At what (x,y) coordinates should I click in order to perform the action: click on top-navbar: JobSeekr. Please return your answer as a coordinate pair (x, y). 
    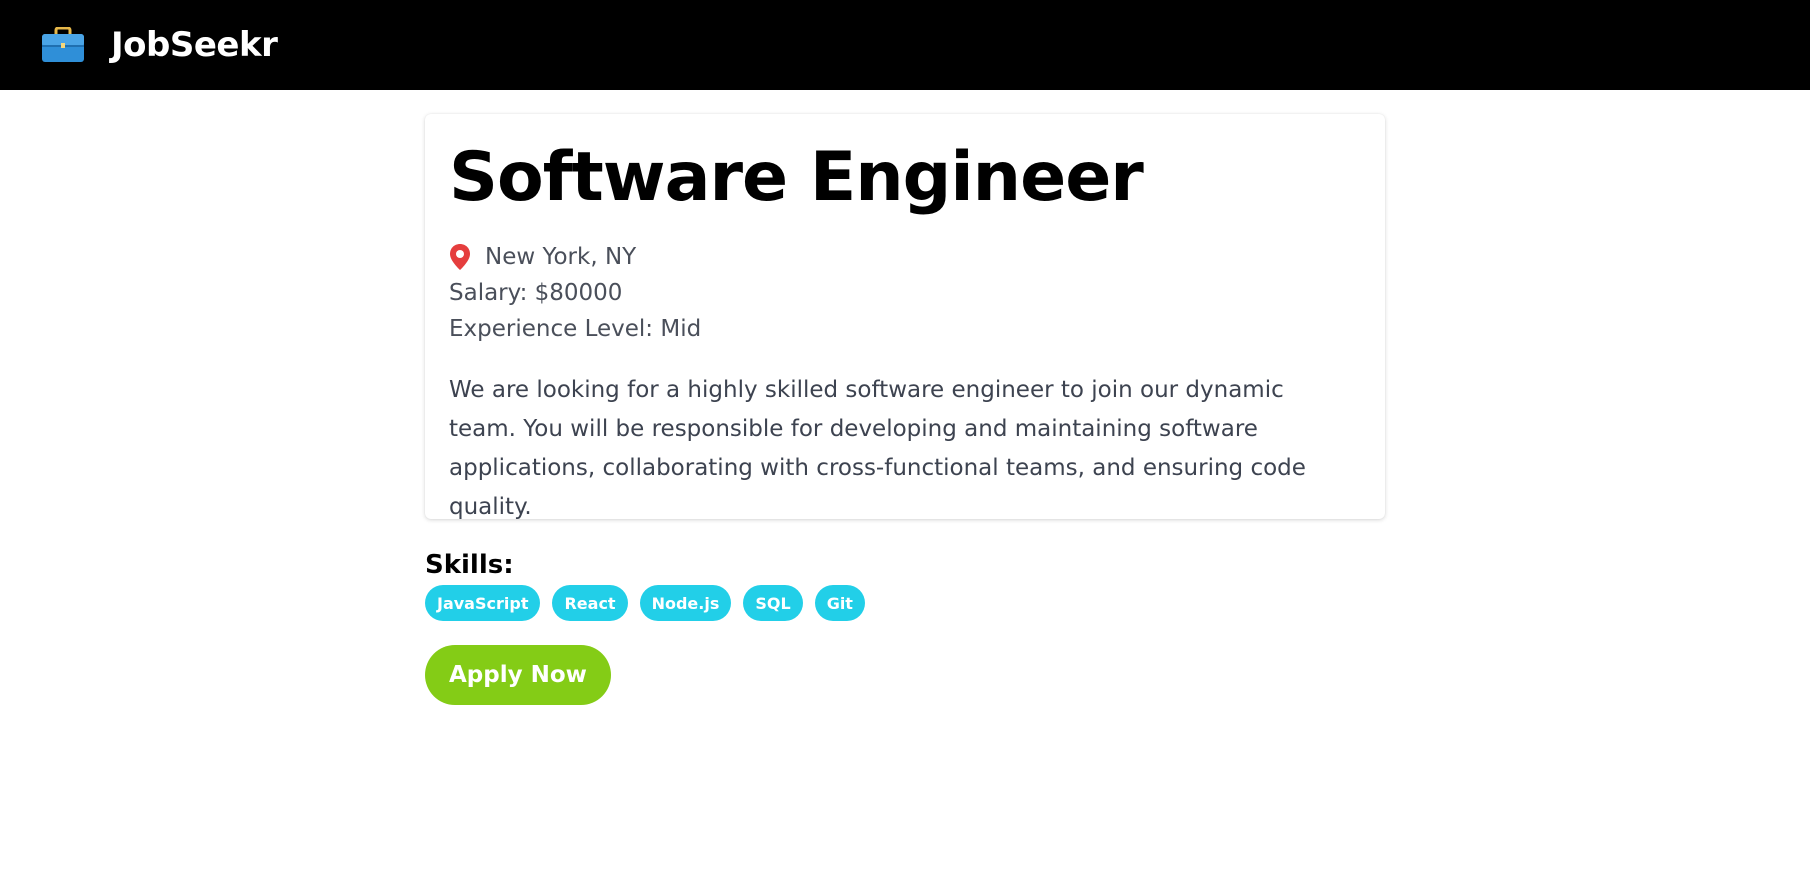
    Looking at the image, I should click on (905, 45).